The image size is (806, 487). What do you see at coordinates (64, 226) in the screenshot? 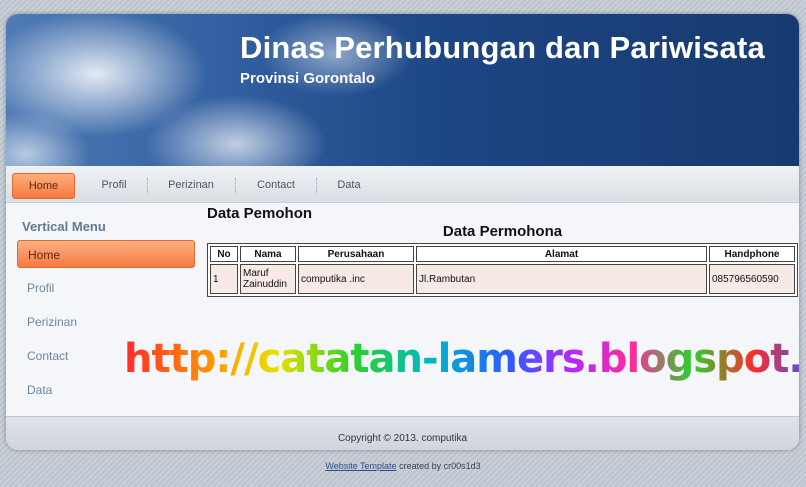
I see `sidebar-title: Vertical Menu` at bounding box center [64, 226].